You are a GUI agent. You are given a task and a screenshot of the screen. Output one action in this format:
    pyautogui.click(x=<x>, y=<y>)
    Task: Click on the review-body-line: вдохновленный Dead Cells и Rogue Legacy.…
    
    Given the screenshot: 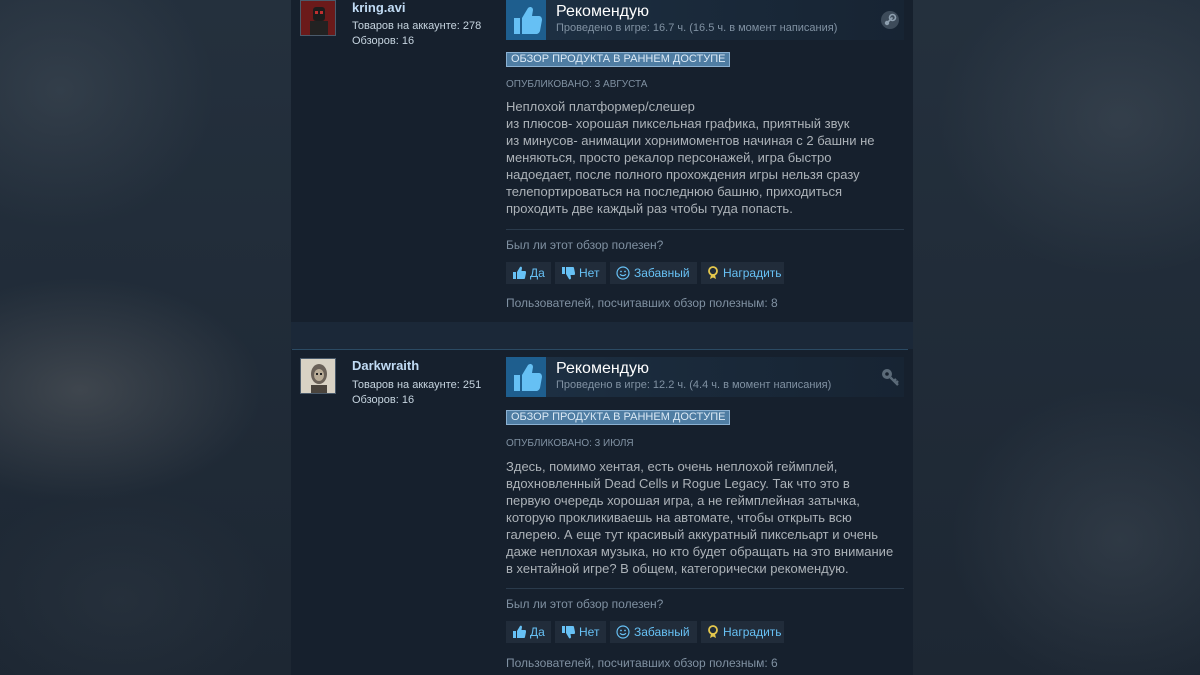 What is the action you would take?
    pyautogui.click(x=678, y=483)
    